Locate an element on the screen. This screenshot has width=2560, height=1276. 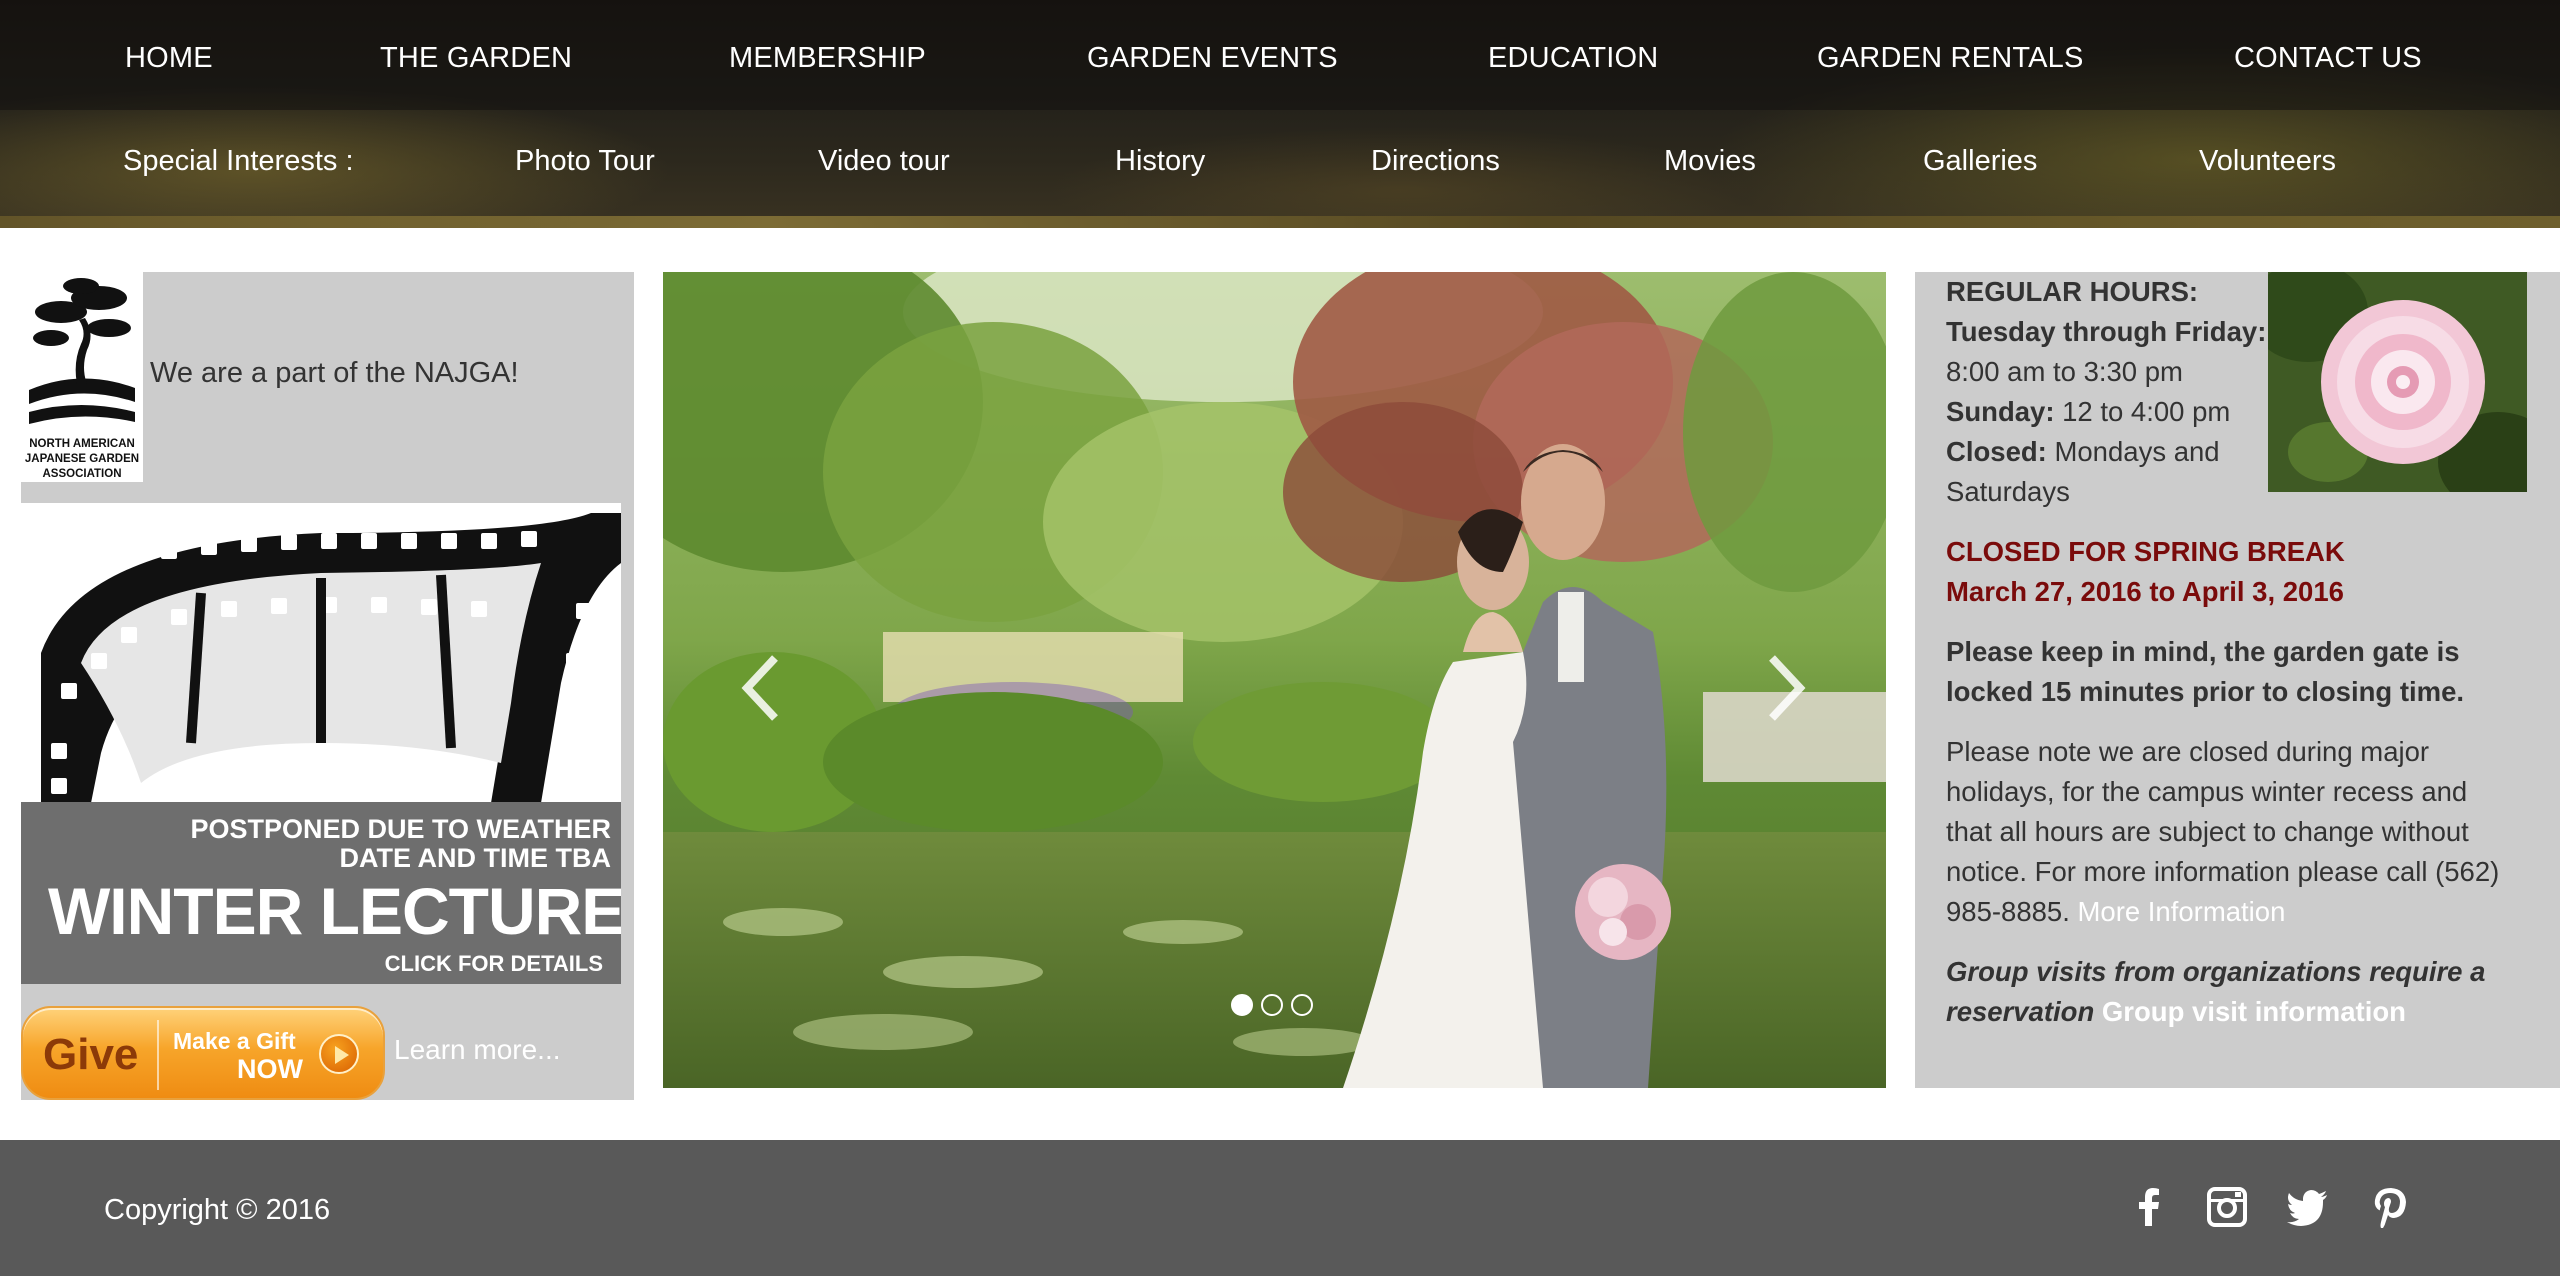
facebook-icon is located at coordinates (2149, 1207).